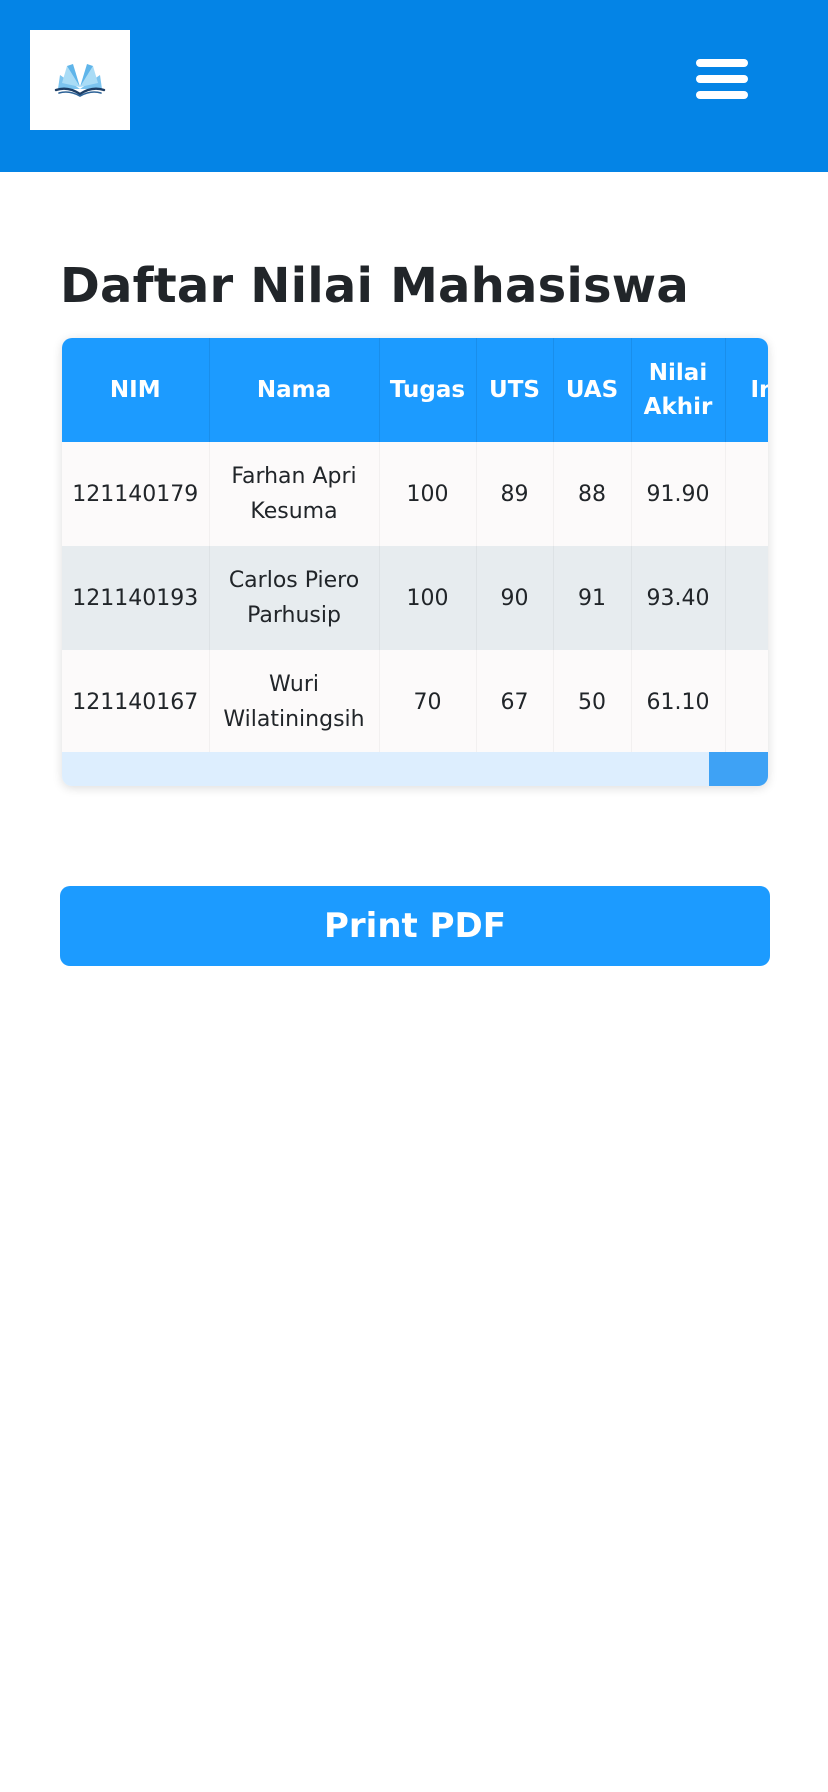  Describe the element at coordinates (515, 598) in the screenshot. I see `cell-uts: 90` at that location.